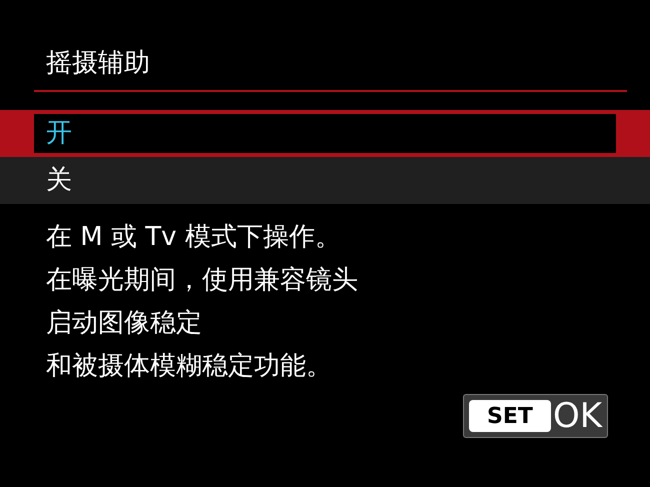 The width and height of the screenshot is (650, 487). Describe the element at coordinates (194, 237) in the screenshot. I see `description-text: 在 M 或 Tv 模式下操作。` at that location.